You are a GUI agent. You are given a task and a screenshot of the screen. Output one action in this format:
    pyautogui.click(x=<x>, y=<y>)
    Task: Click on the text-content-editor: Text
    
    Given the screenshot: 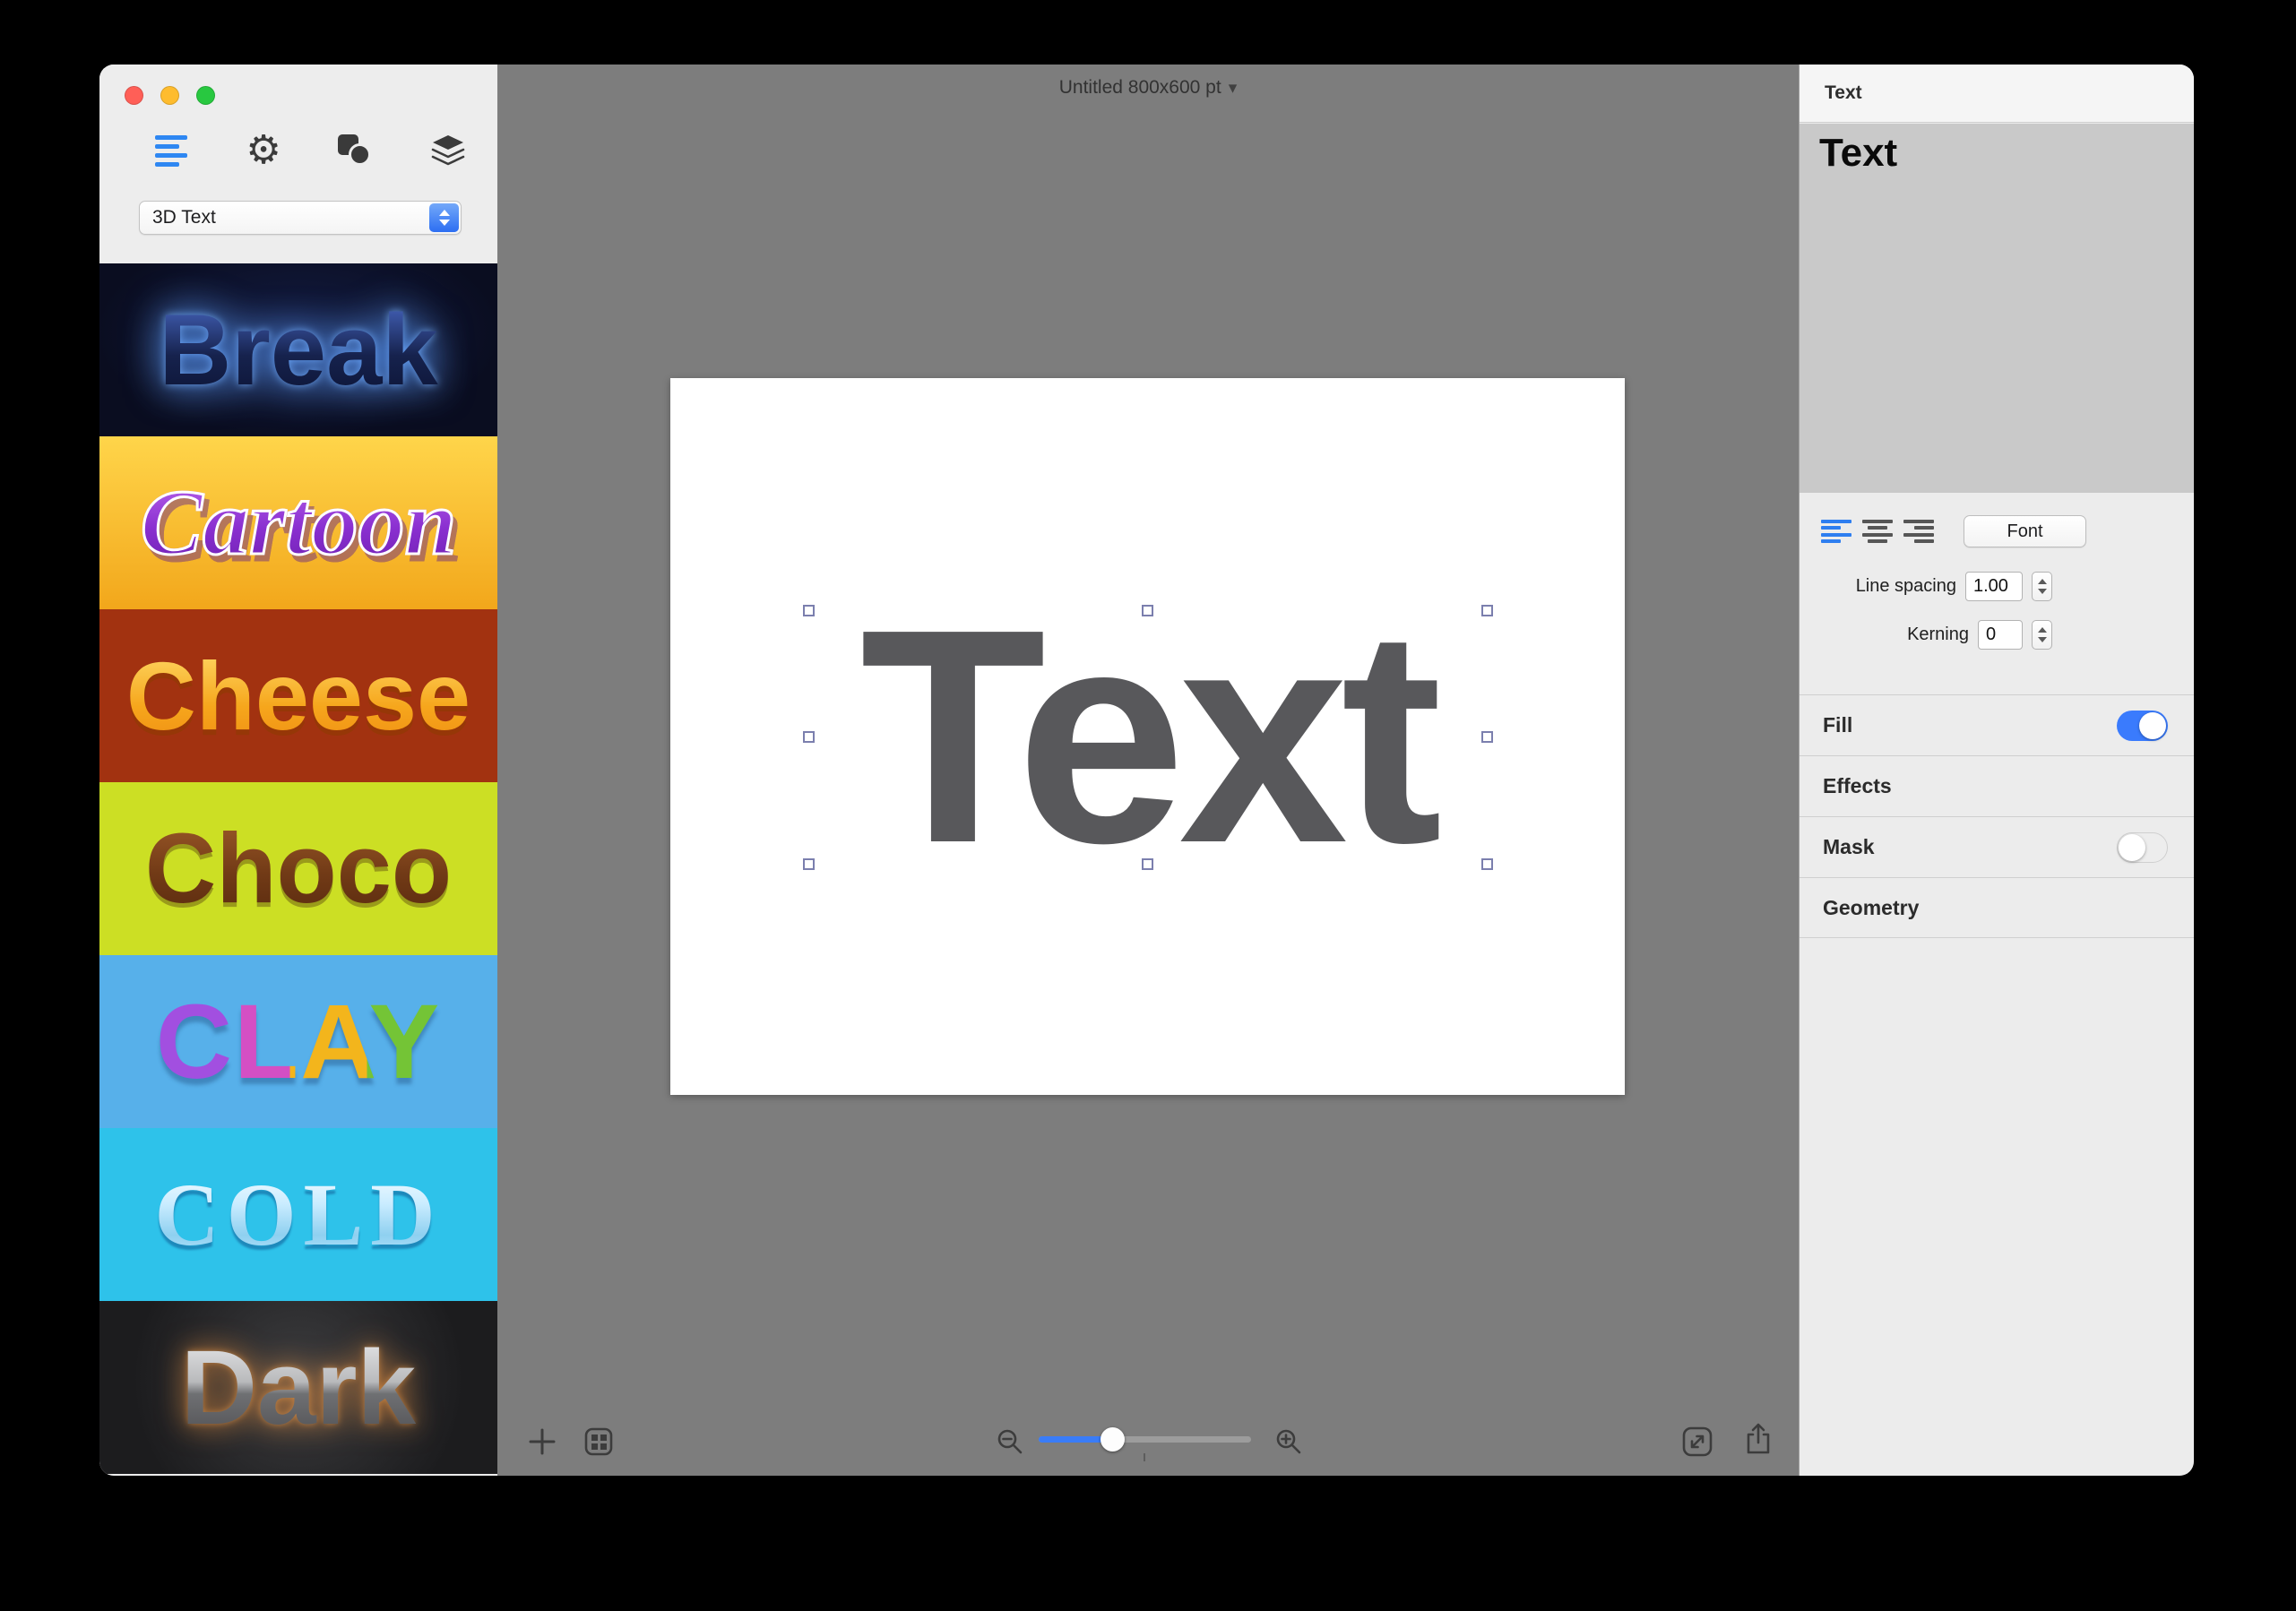 What is the action you would take?
    pyautogui.click(x=1997, y=309)
    